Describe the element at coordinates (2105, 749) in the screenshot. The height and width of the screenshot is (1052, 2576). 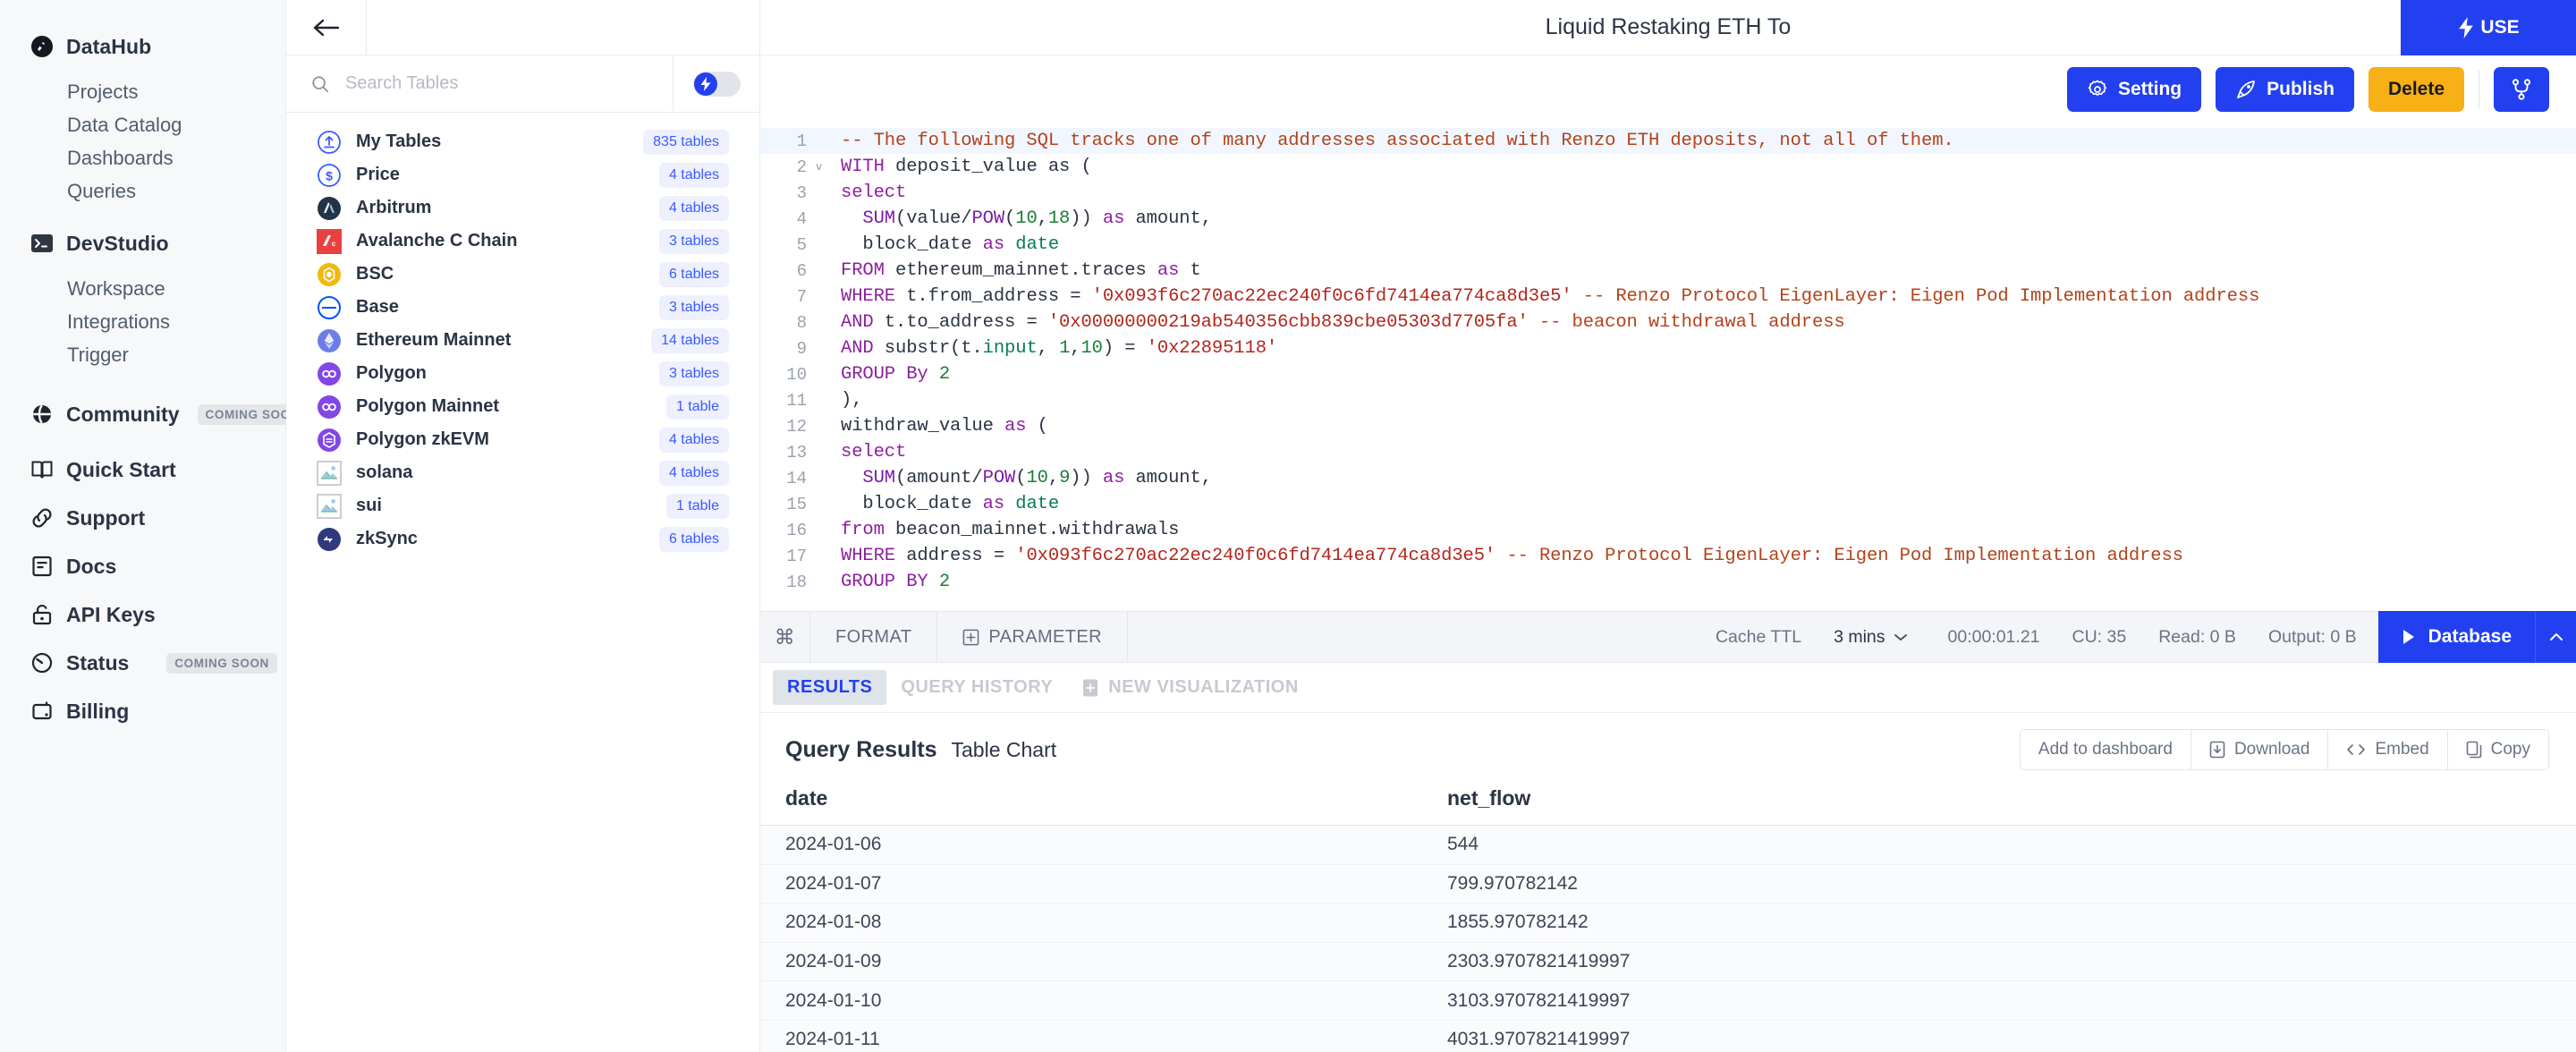
I see `add-to-dashboard-button: Add to dashboard` at that location.